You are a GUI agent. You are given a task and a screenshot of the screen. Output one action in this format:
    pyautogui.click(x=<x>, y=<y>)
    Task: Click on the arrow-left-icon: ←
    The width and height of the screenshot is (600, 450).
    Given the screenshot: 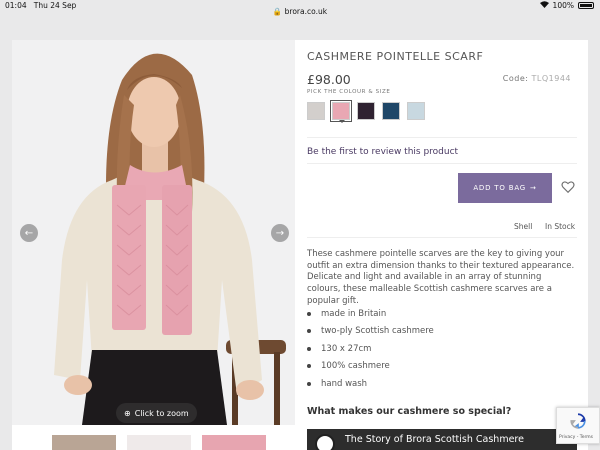 What is the action you would take?
    pyautogui.click(x=29, y=233)
    